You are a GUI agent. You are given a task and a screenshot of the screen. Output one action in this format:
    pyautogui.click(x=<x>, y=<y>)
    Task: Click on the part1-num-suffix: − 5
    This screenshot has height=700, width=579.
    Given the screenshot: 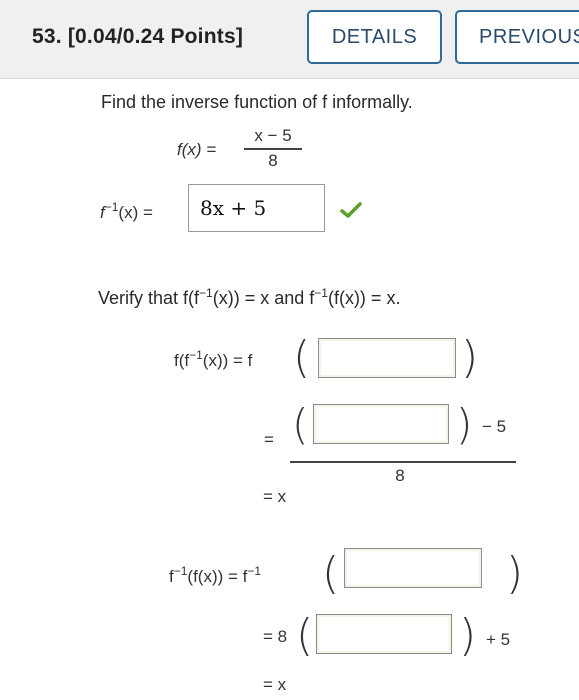 What is the action you would take?
    pyautogui.click(x=494, y=426)
    